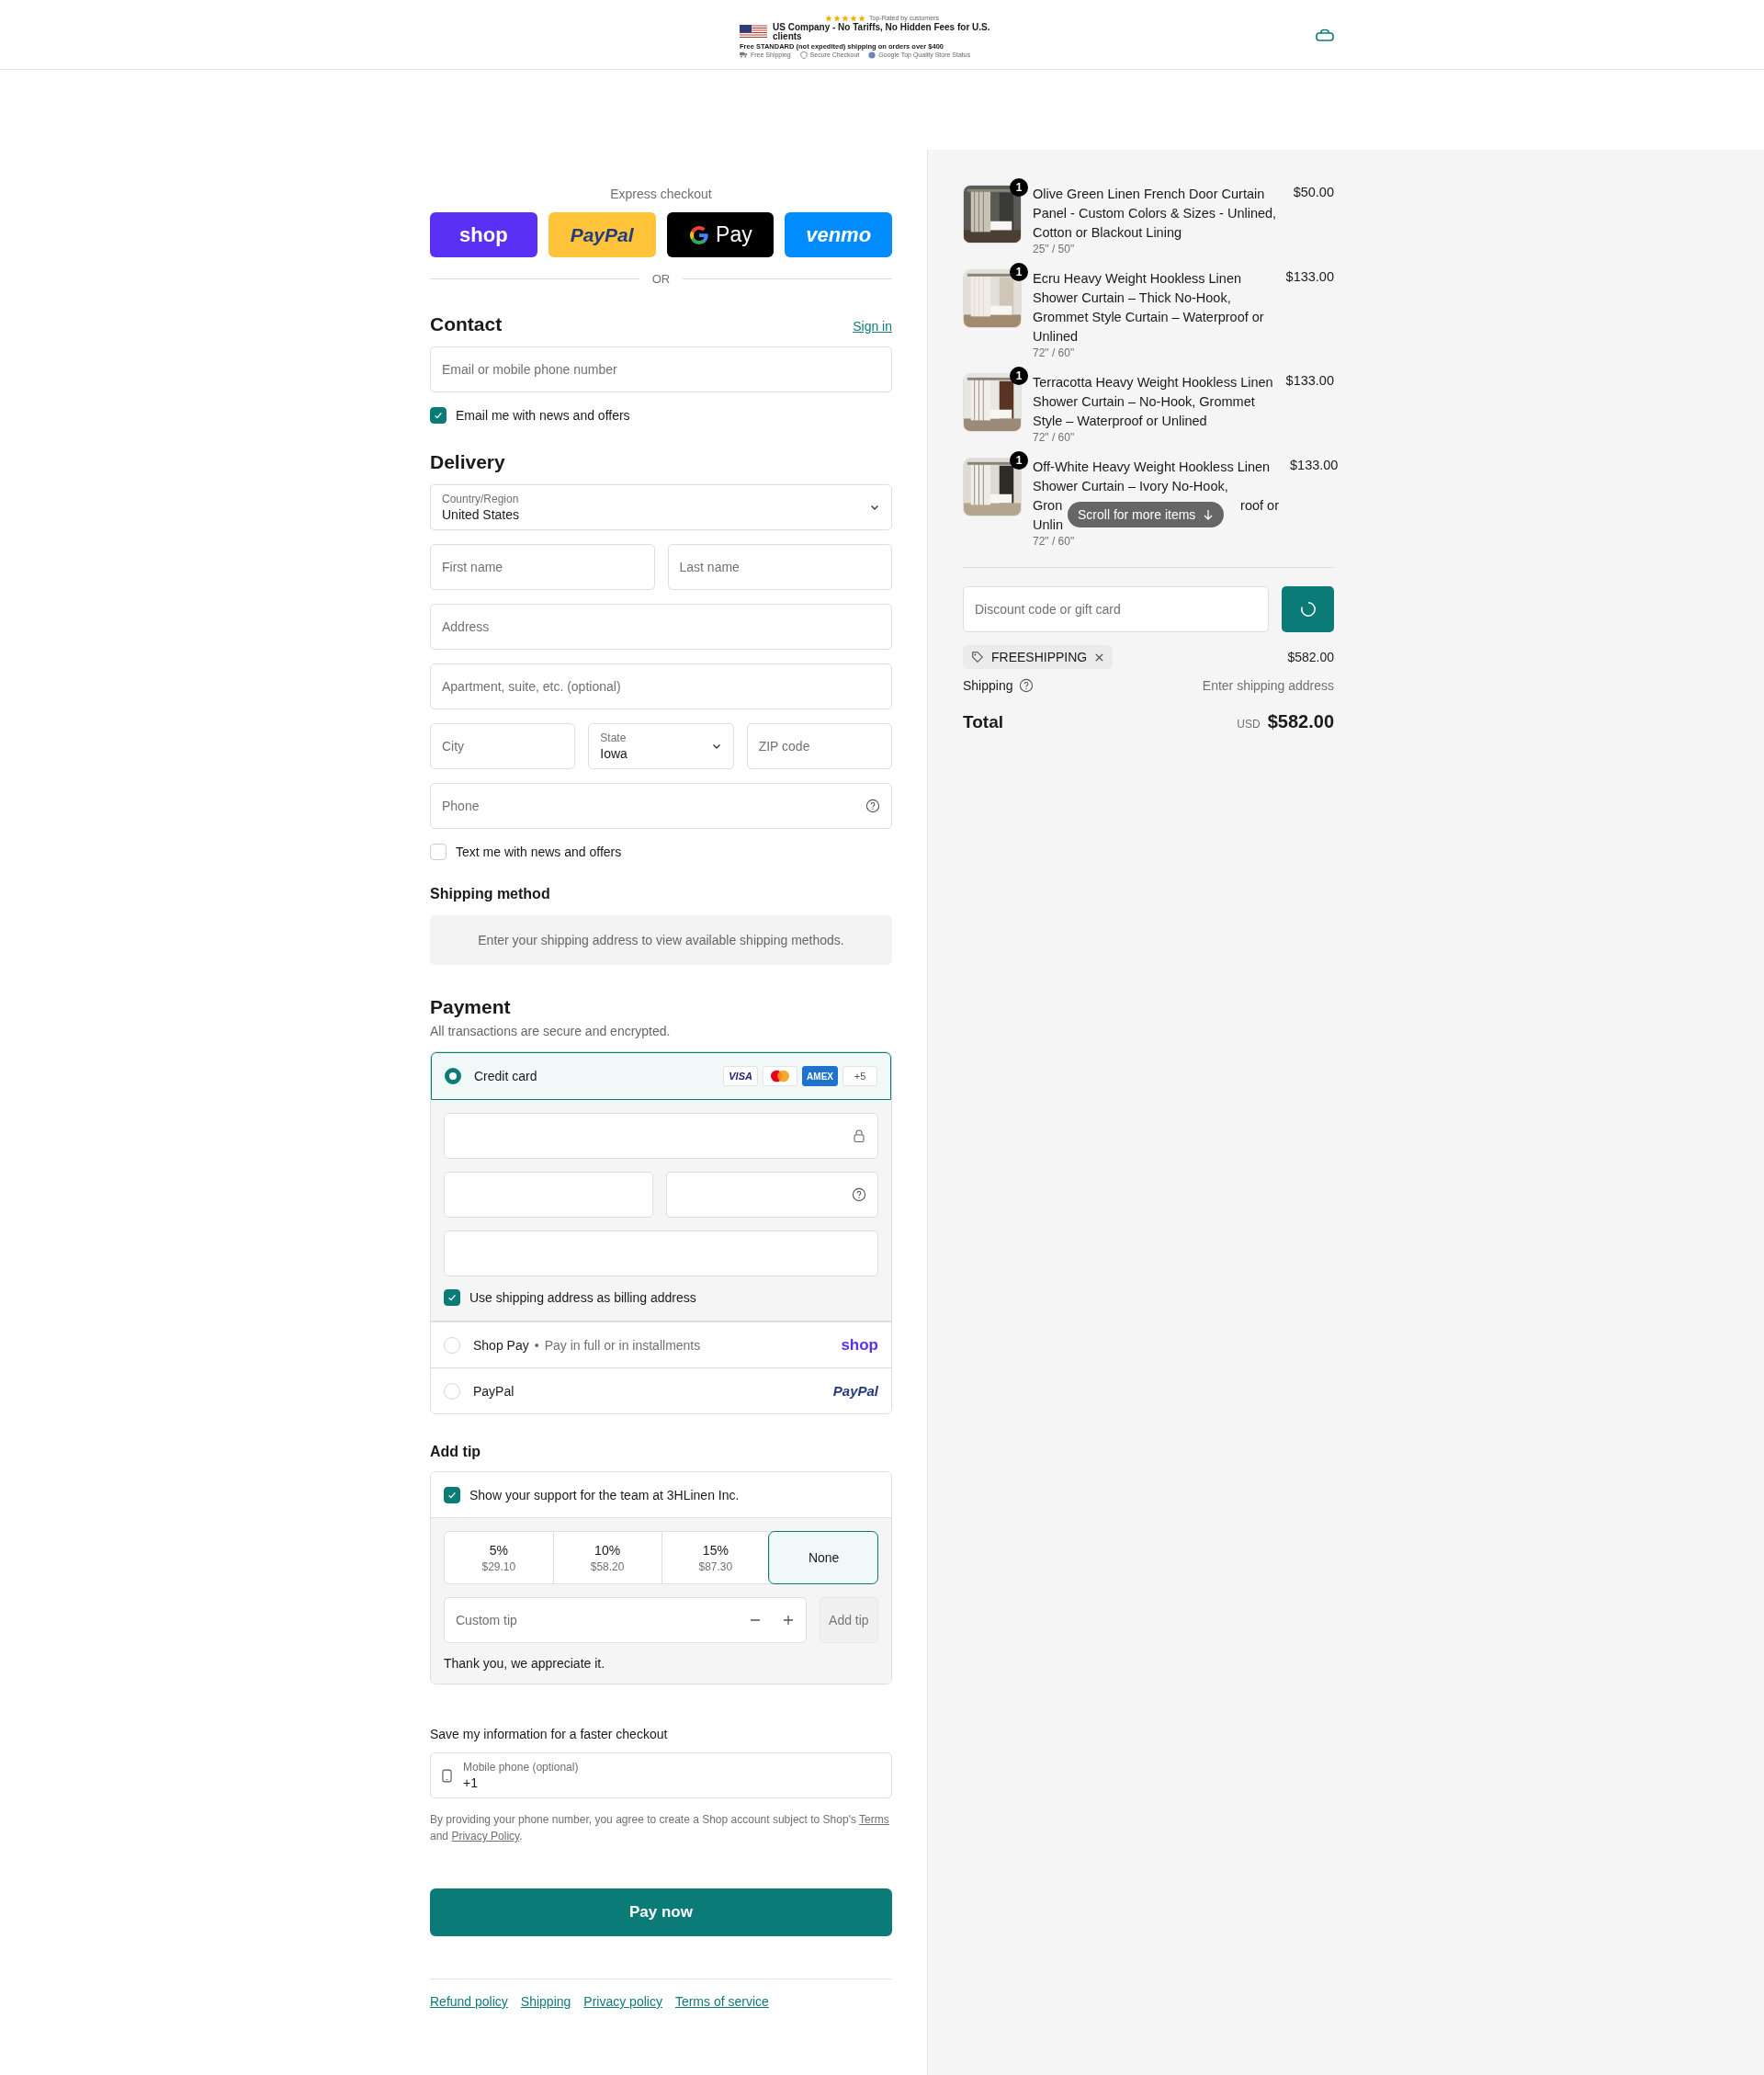 The image size is (1764, 2075). Describe the element at coordinates (661, 627) in the screenshot. I see `address-field: Address` at that location.